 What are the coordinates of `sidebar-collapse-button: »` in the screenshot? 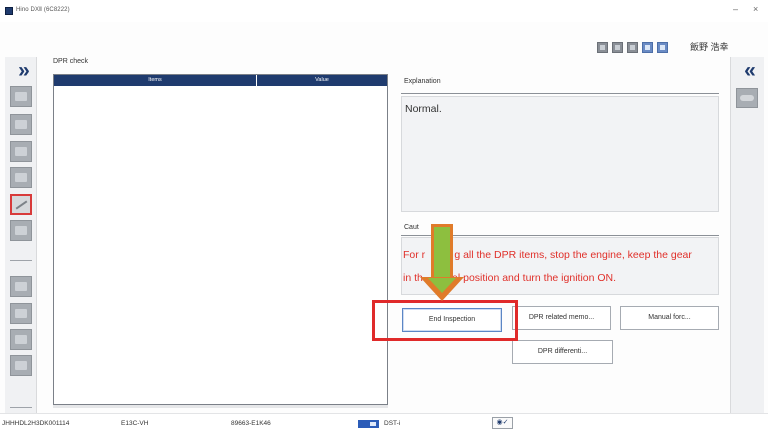 It's located at (21, 71).